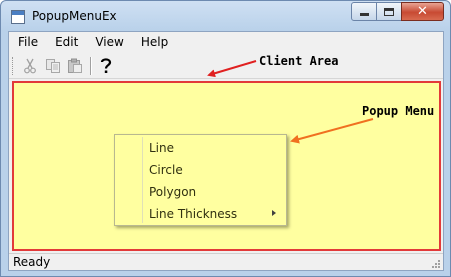  I want to click on cut-button, so click(30, 66).